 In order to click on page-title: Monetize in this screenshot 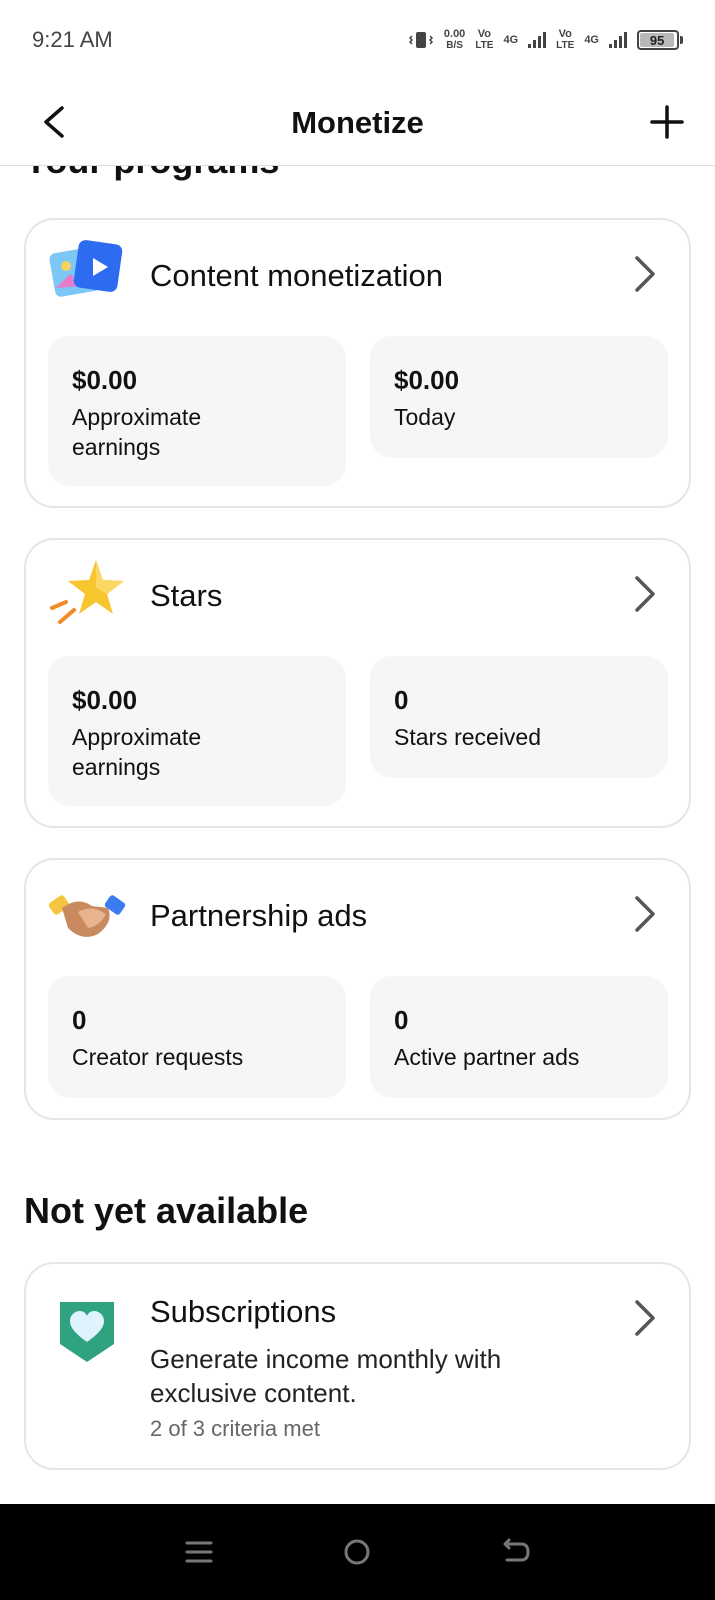, I will do `click(357, 122)`.